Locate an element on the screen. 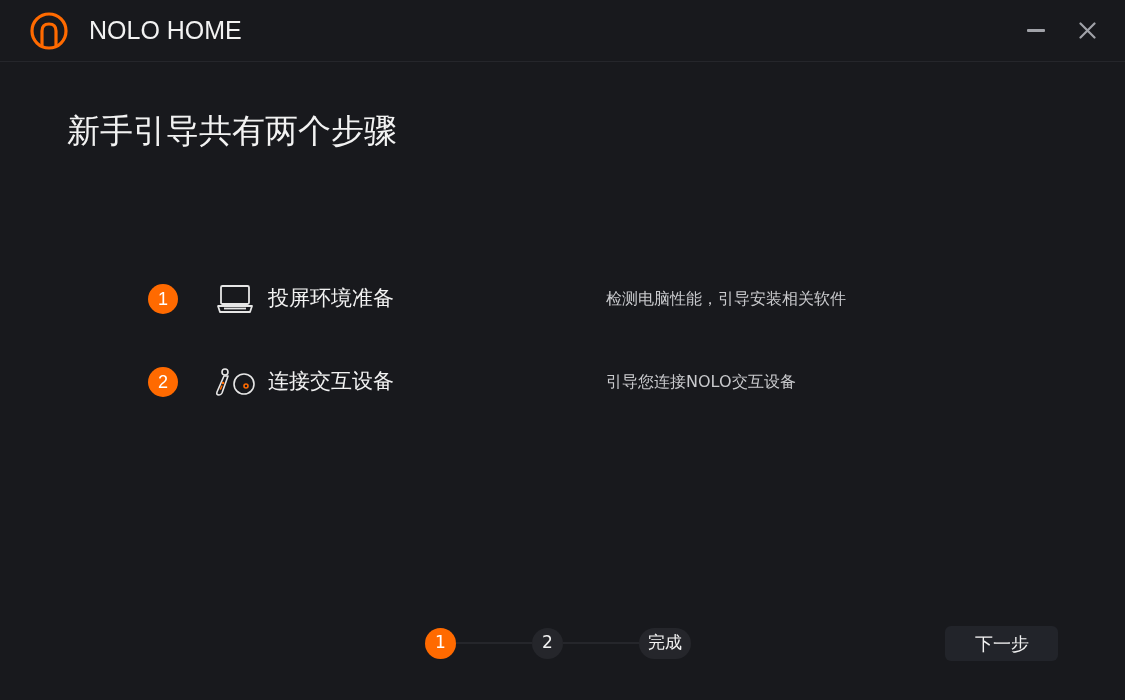 The width and height of the screenshot is (1125, 700). window-title: NOLO HOME is located at coordinates (165, 30).